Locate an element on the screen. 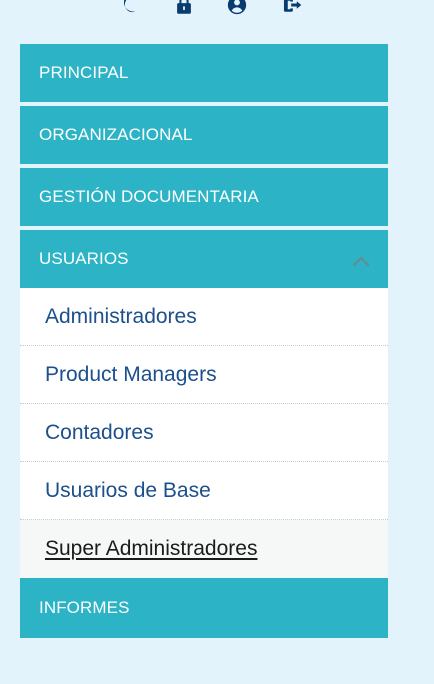  logout-icon is located at coordinates (292, 8).